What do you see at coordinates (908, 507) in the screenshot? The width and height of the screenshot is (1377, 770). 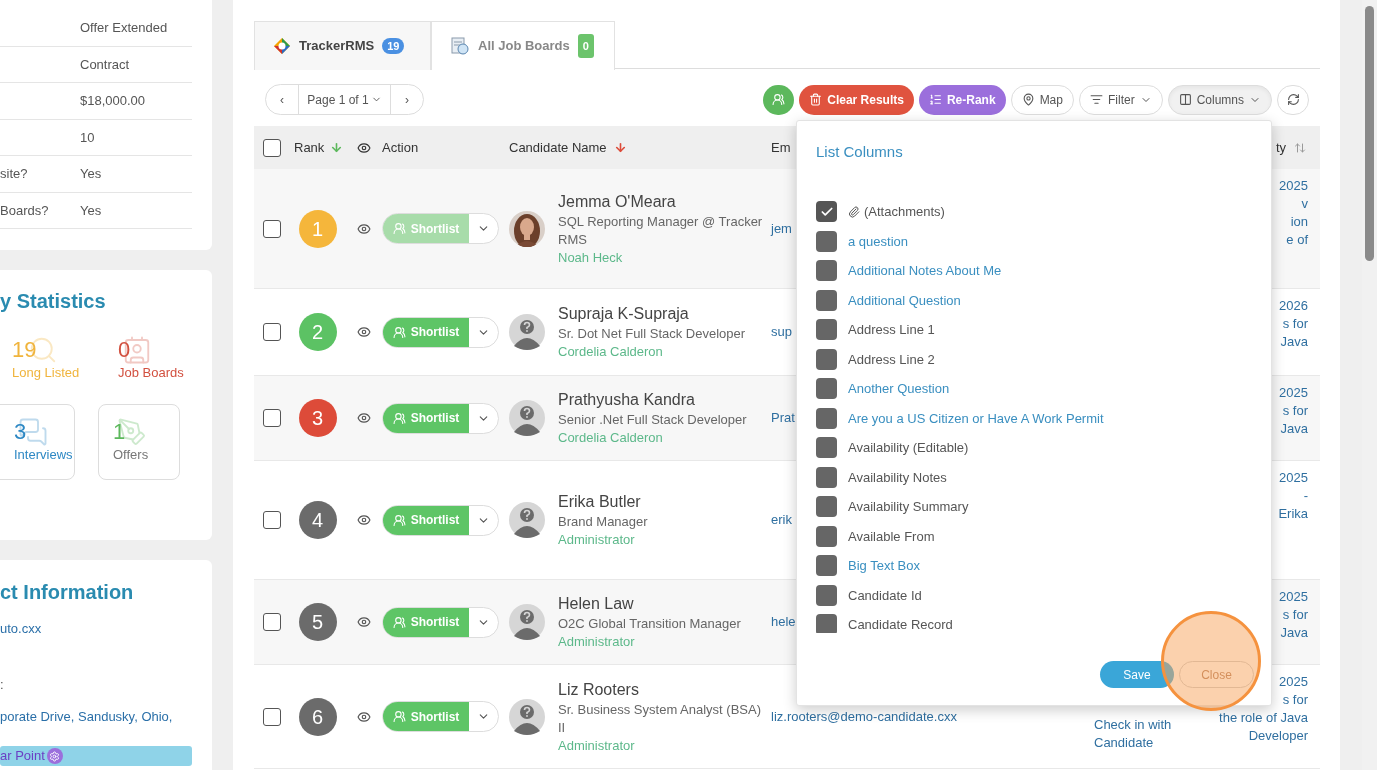 I see `column-option: Availability Summary` at bounding box center [908, 507].